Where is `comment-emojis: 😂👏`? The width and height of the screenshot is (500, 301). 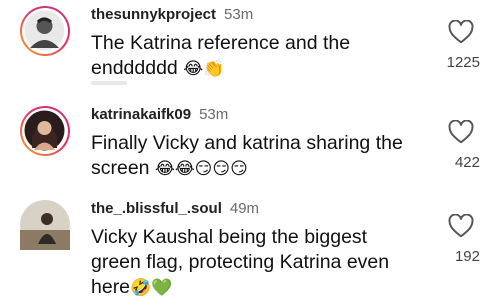 comment-emojis: 😂👏 is located at coordinates (204, 69).